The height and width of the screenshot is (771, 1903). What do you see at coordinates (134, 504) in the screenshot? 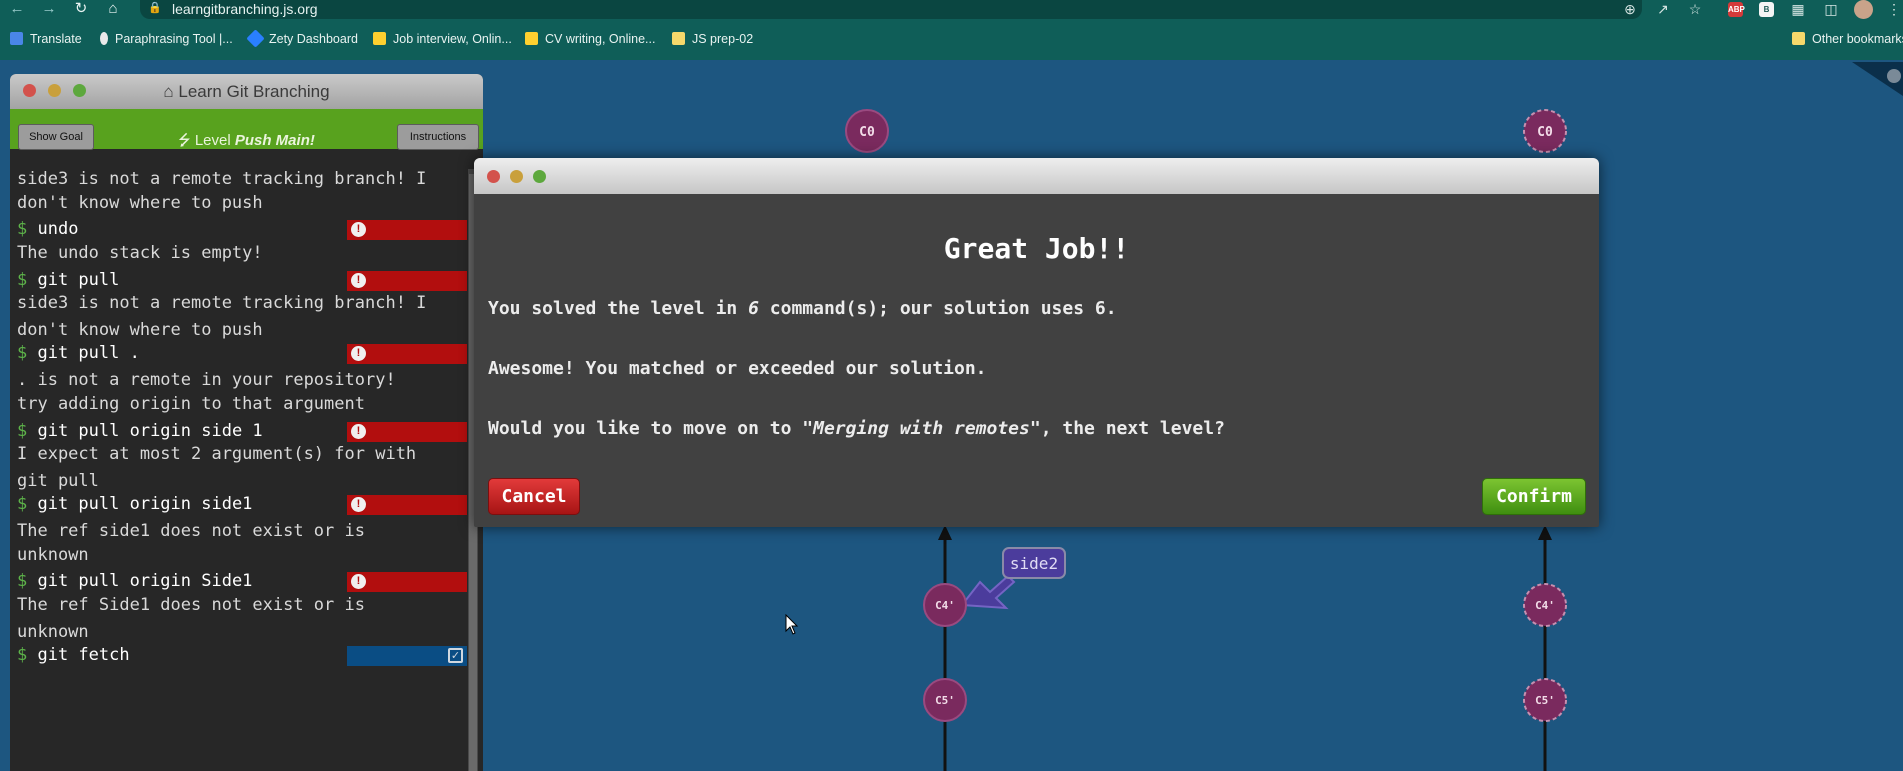
I see `terminal-command: $ git pull origin side1` at bounding box center [134, 504].